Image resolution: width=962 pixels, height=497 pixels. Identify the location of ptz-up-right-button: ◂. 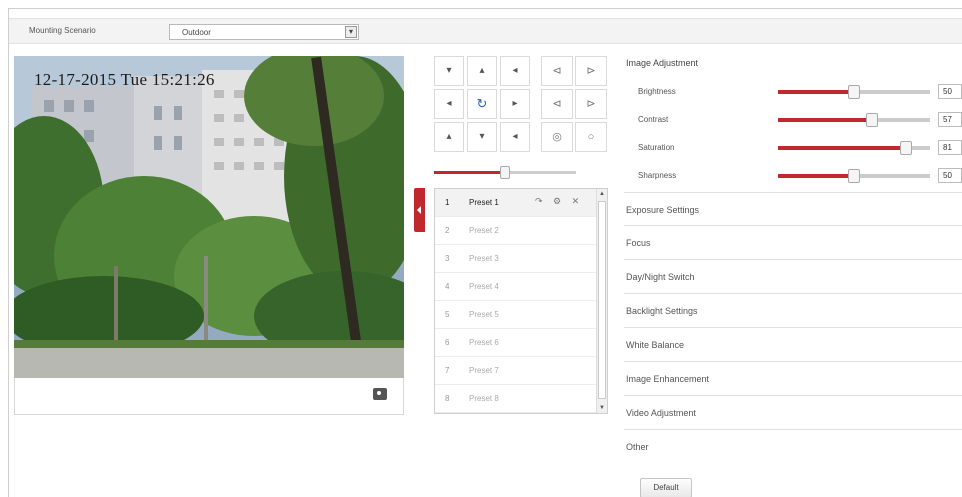
(515, 71).